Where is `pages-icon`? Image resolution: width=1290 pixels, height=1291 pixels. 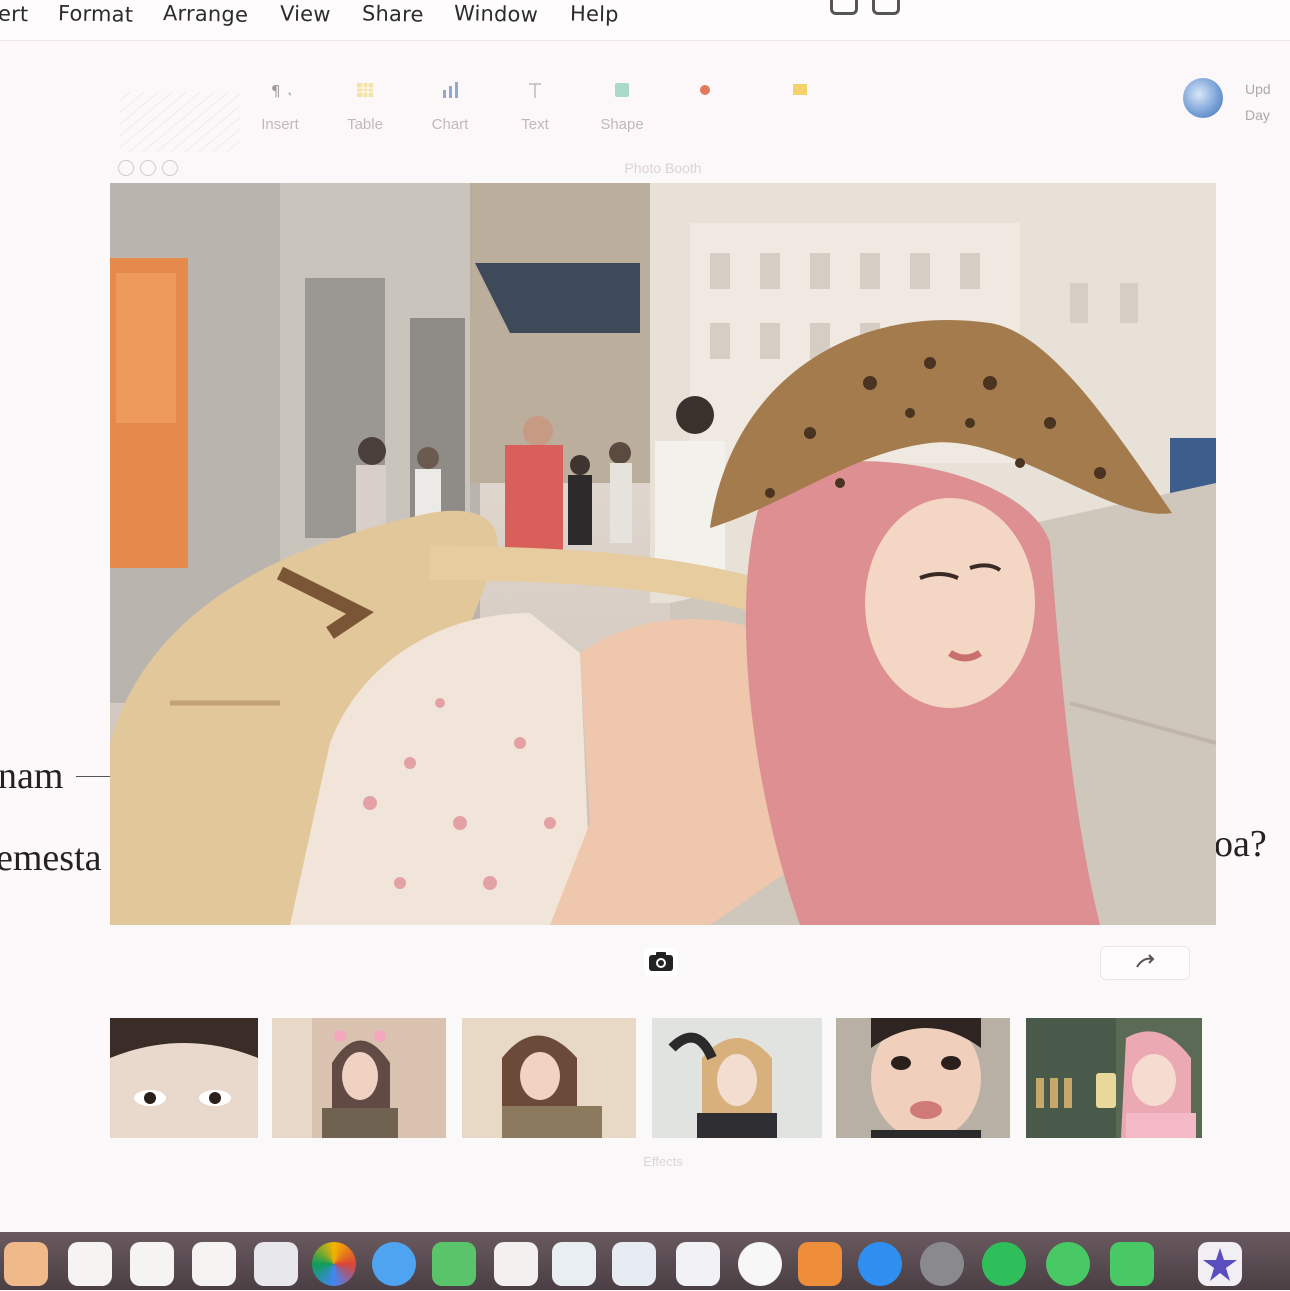 pages-icon is located at coordinates (214, 1264).